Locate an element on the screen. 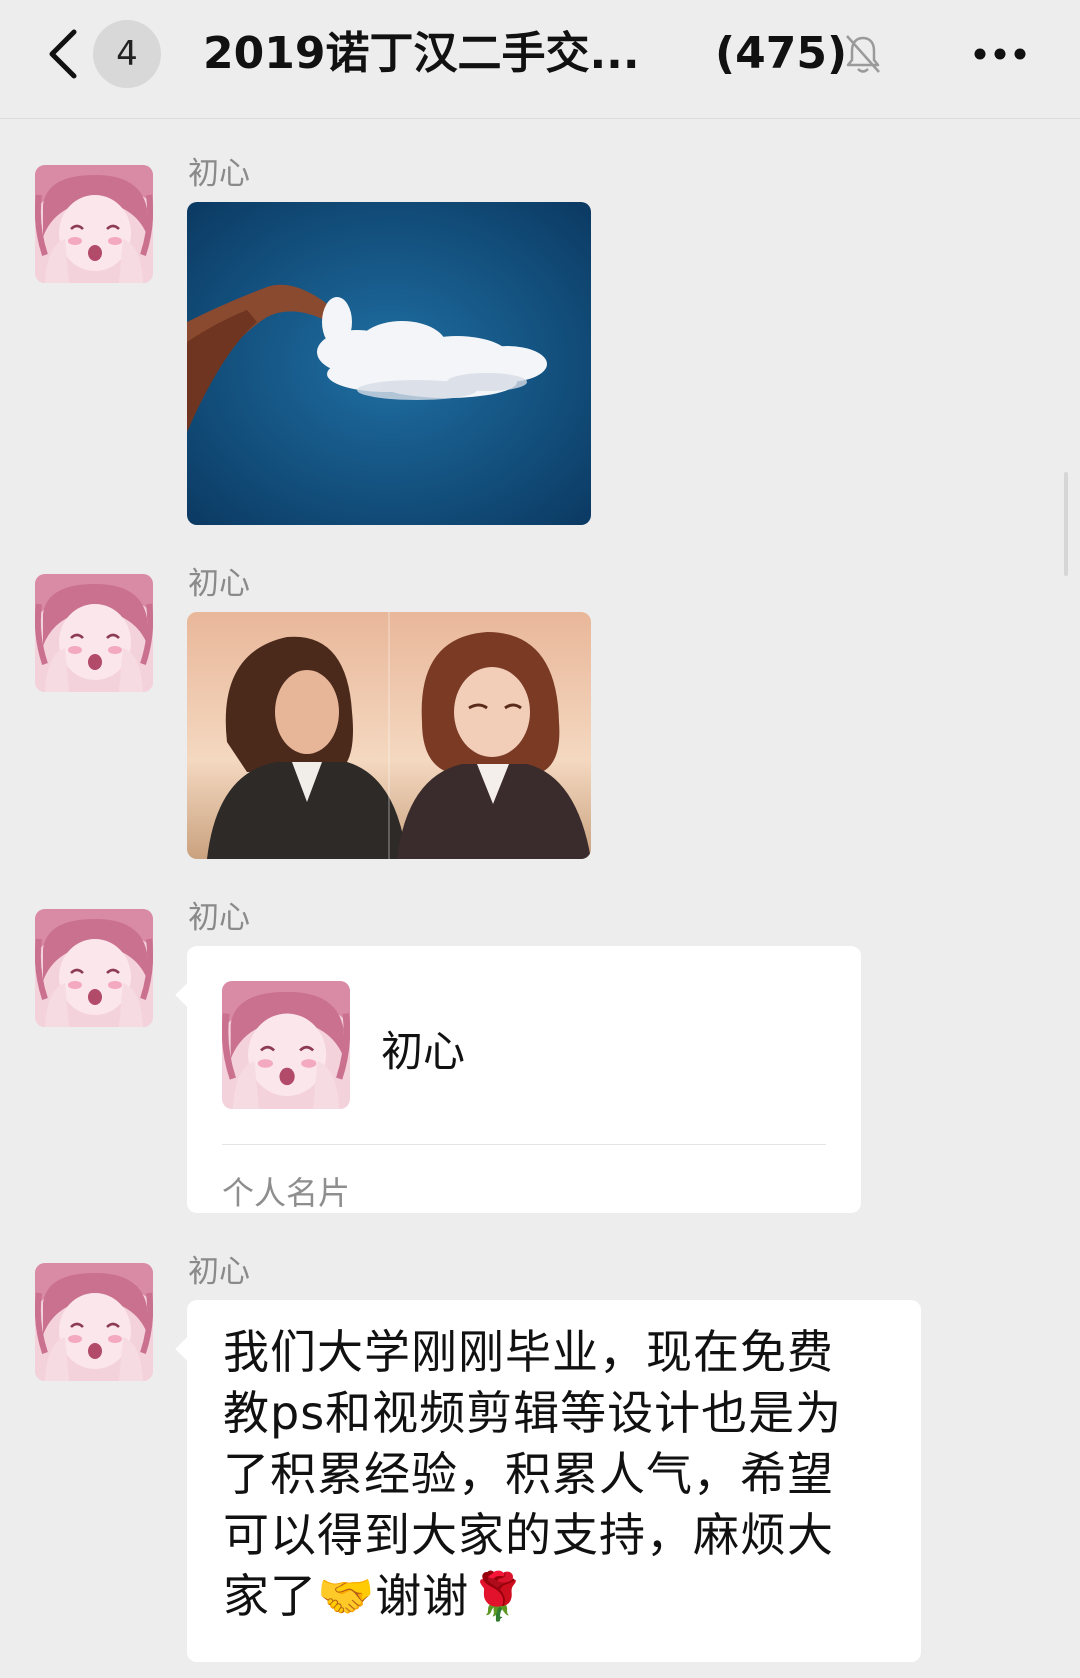  unread-count-badge: 4 is located at coordinates (127, 54).